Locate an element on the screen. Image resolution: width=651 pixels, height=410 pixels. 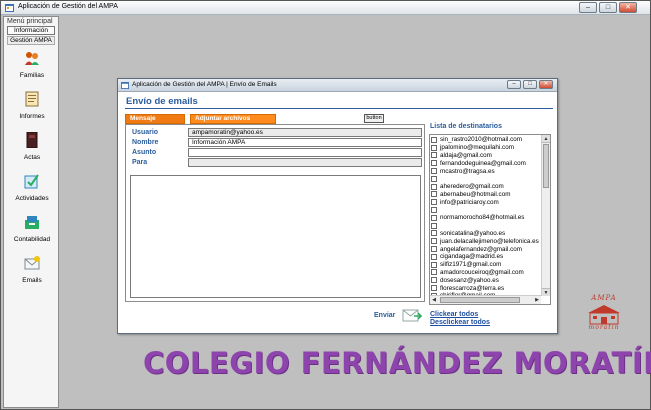
menu-item-actas: Actas is located at coordinates (32, 146).